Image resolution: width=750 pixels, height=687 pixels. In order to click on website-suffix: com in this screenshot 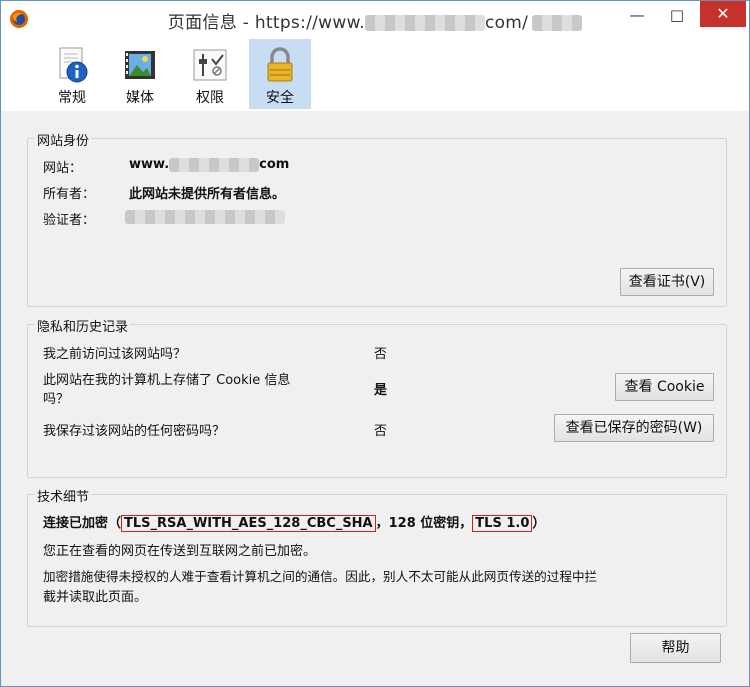, I will do `click(274, 164)`.